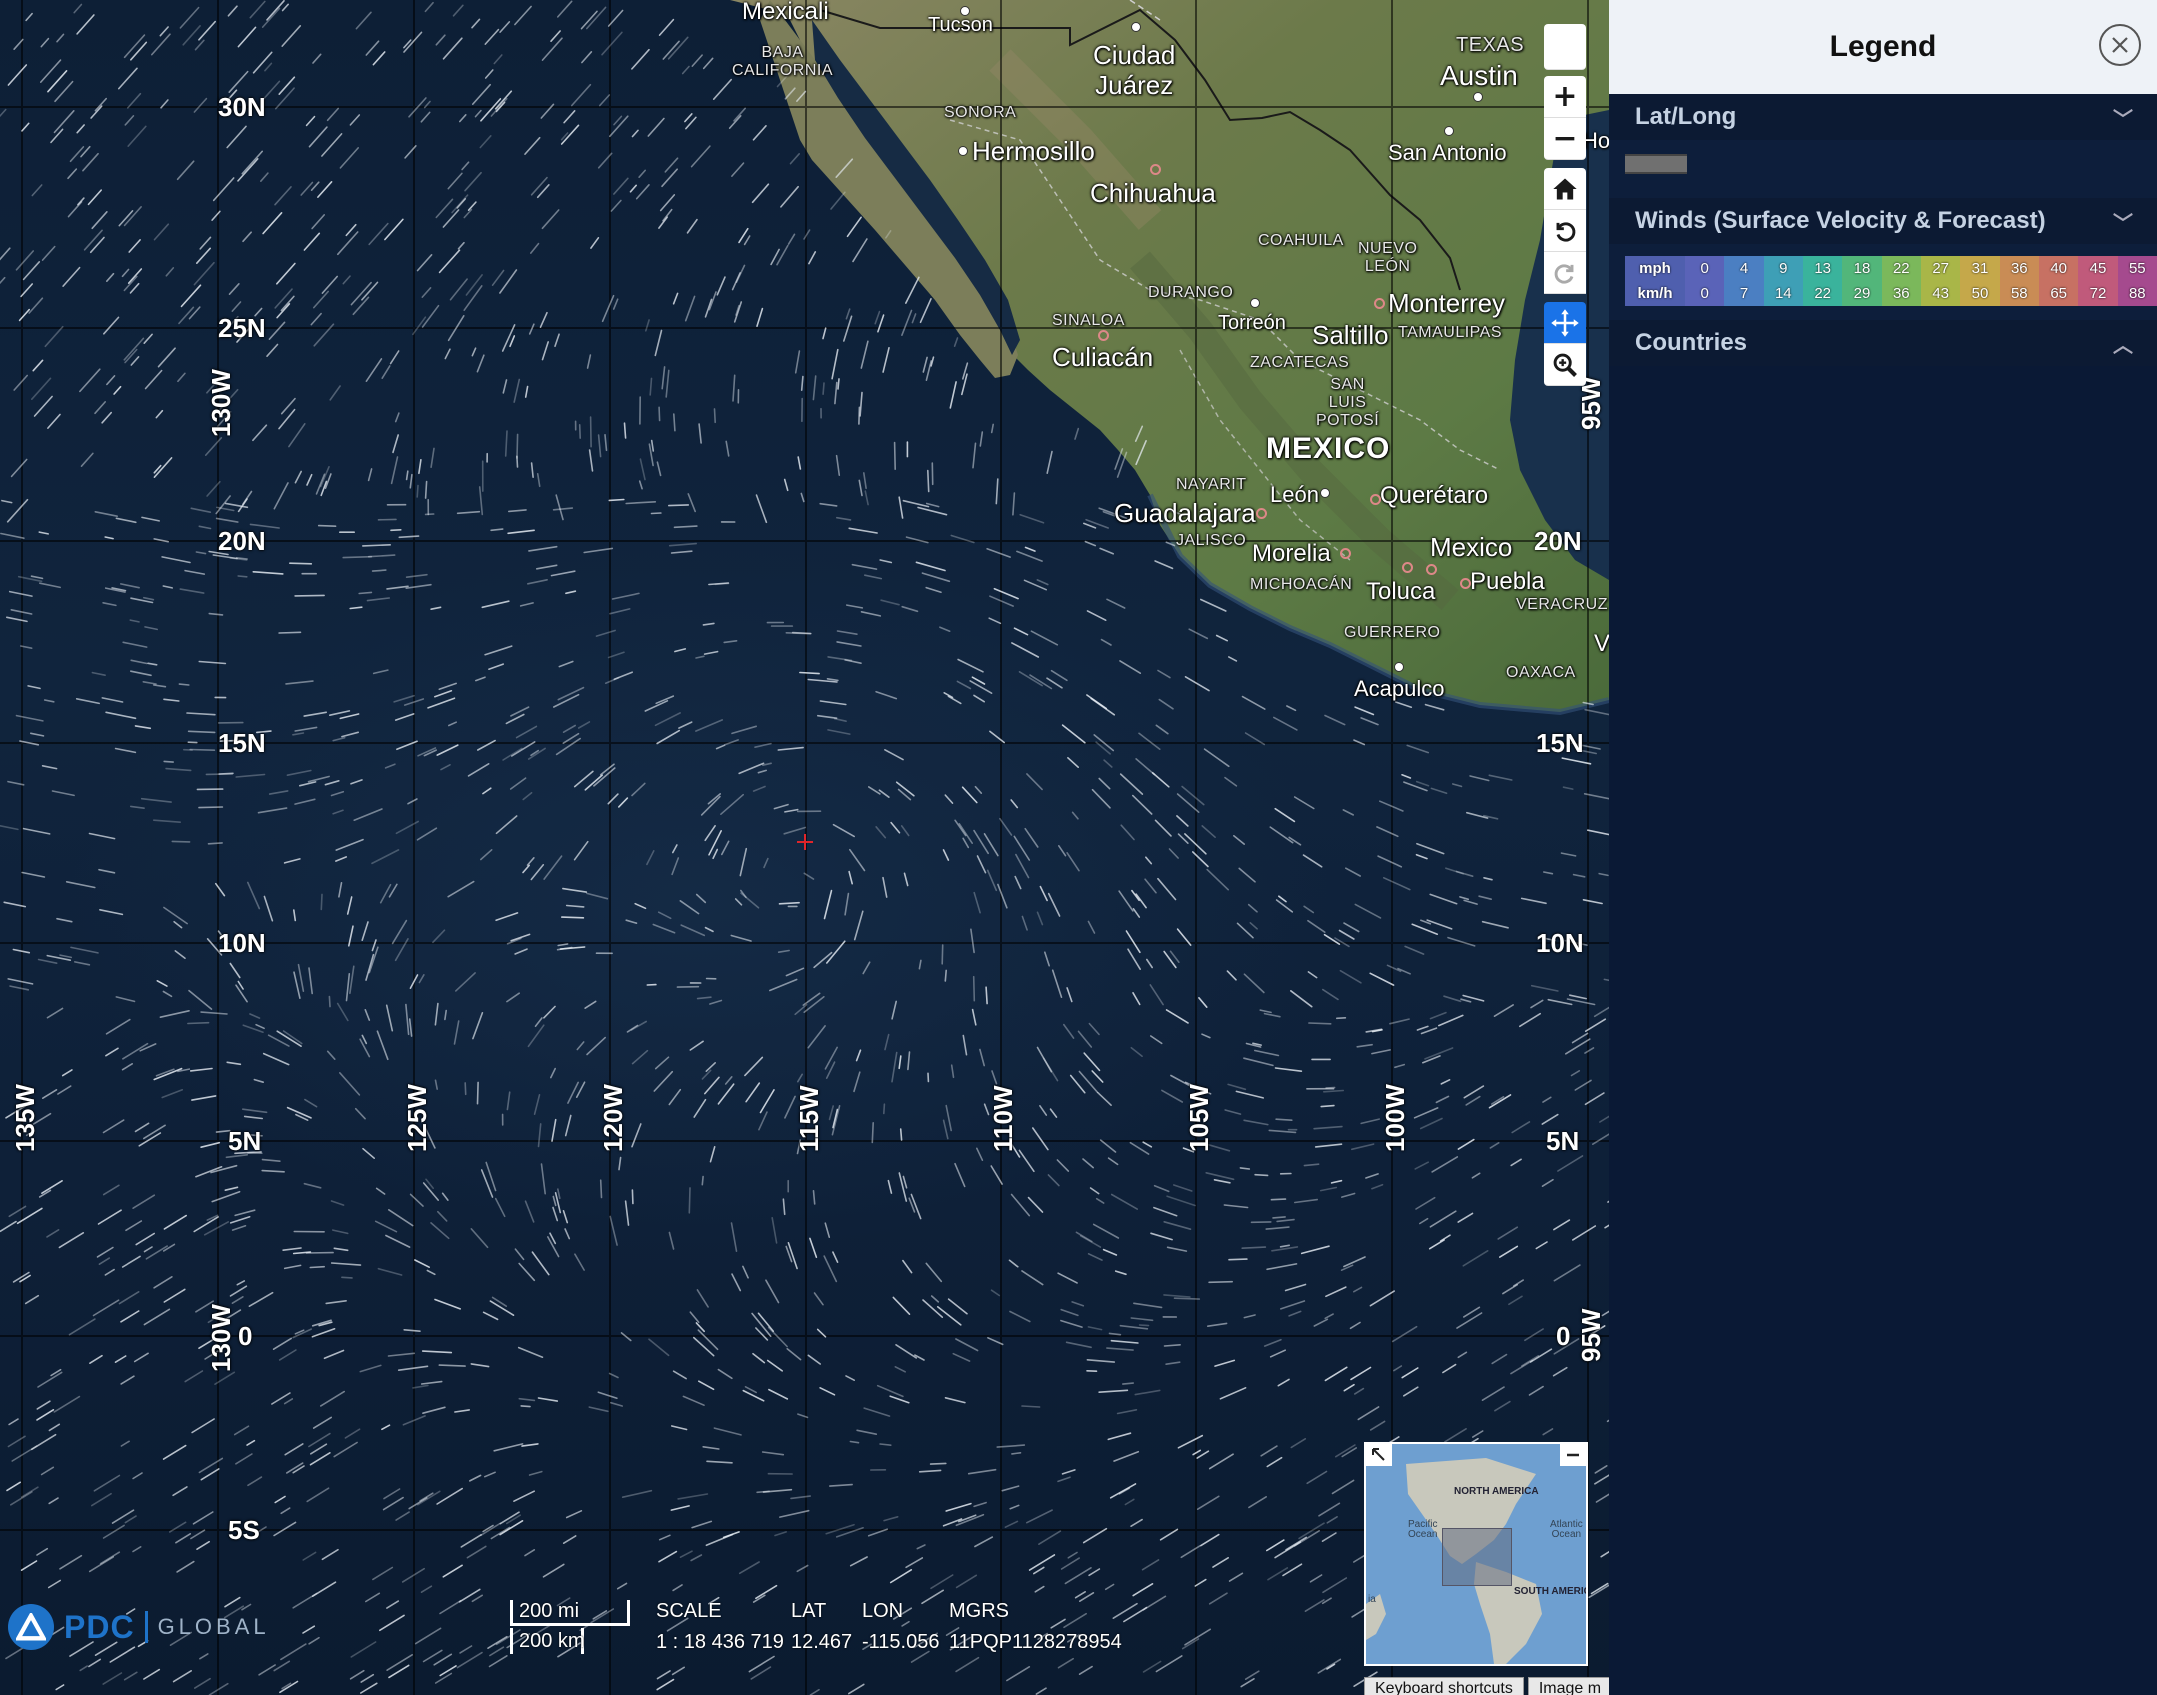 This screenshot has width=2157, height=1695. I want to click on pdc-logo-icon, so click(31, 1627).